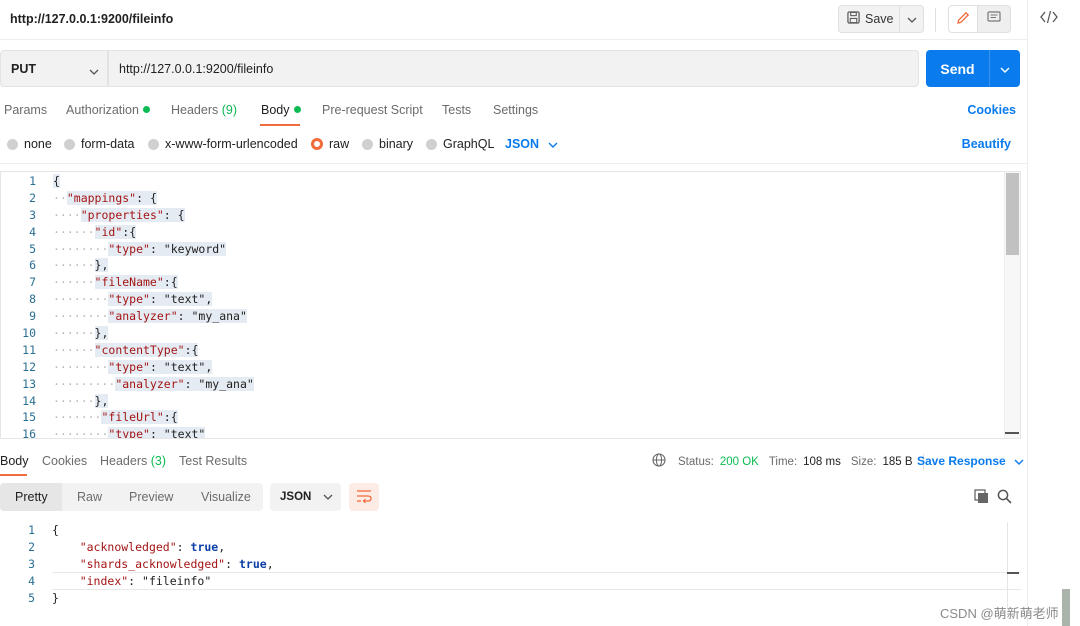 Image resolution: width=1080 pixels, height=626 pixels. I want to click on request-code-line: {, so click(527, 181).